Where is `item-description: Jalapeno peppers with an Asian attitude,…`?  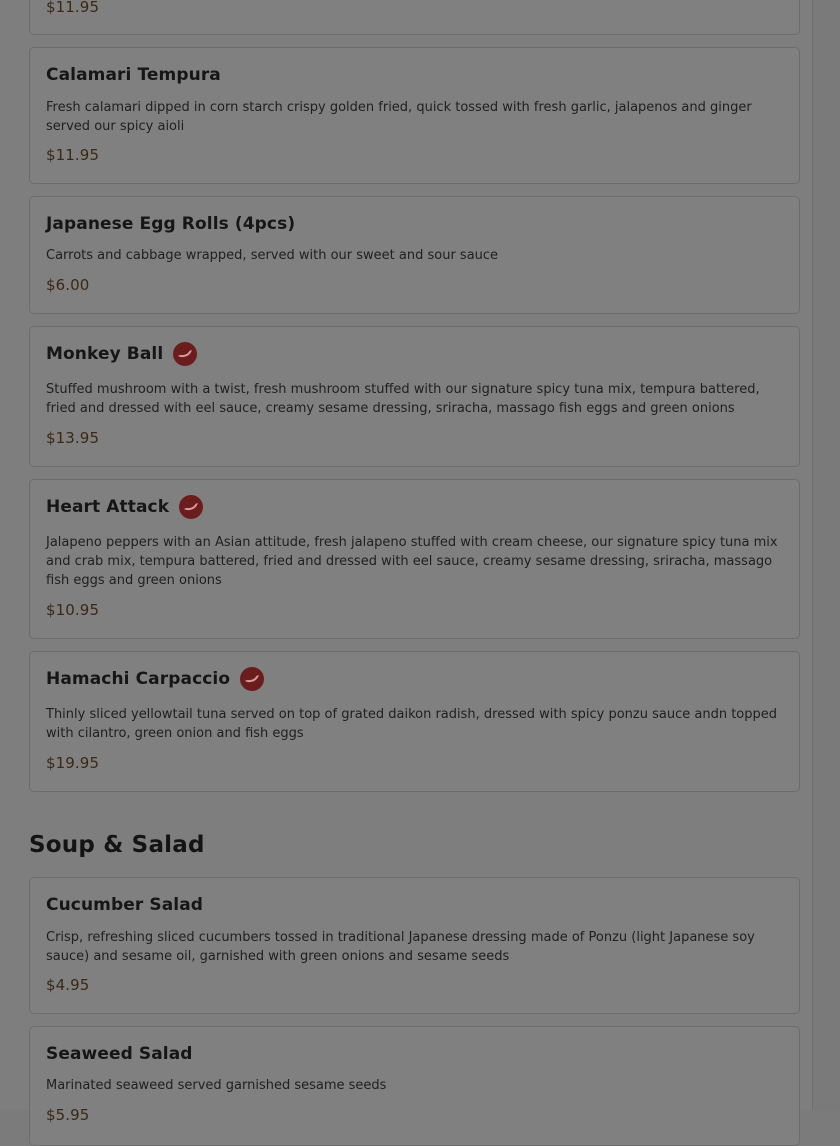 item-description: Jalapeno peppers with an Asian attitude,… is located at coordinates (412, 561).